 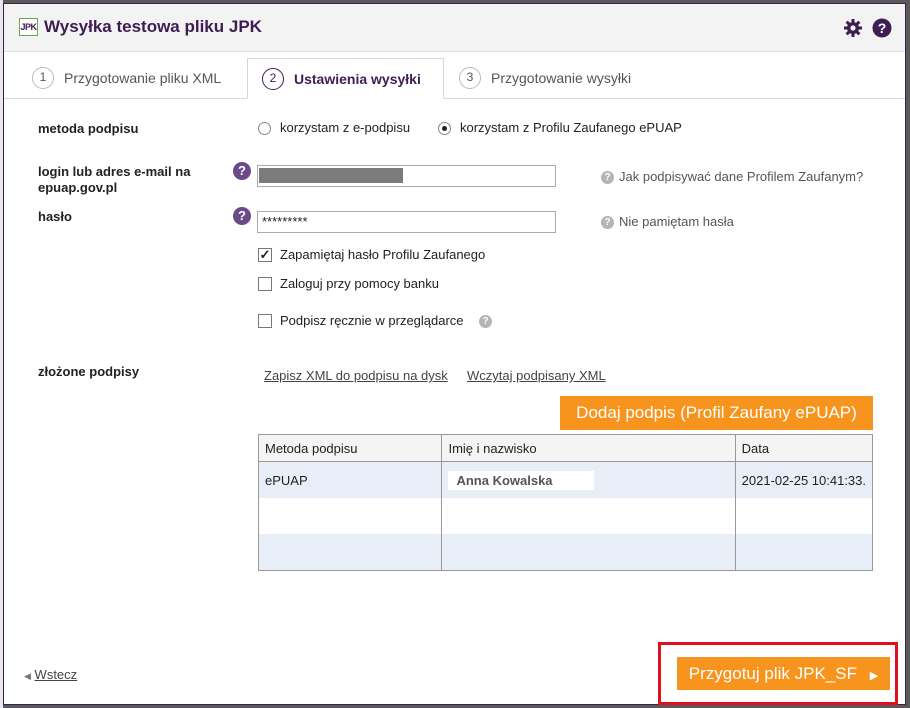 I want to click on remember-password-checkbox: ✓, so click(x=265, y=255).